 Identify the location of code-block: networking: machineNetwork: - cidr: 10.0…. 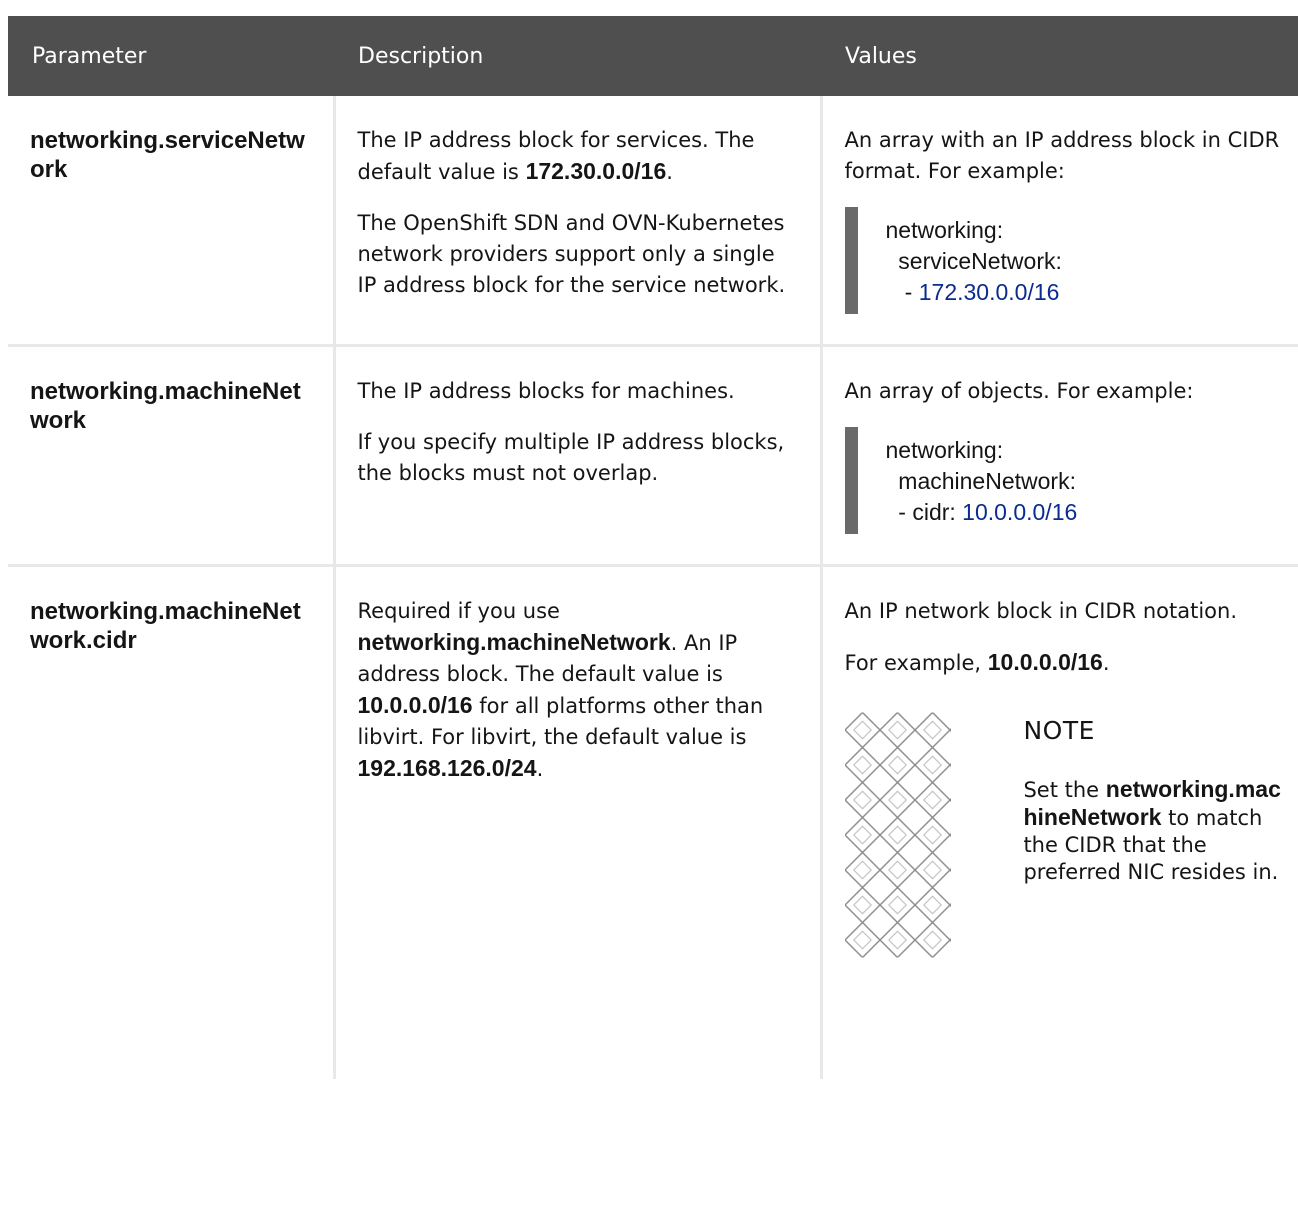
(1065, 480).